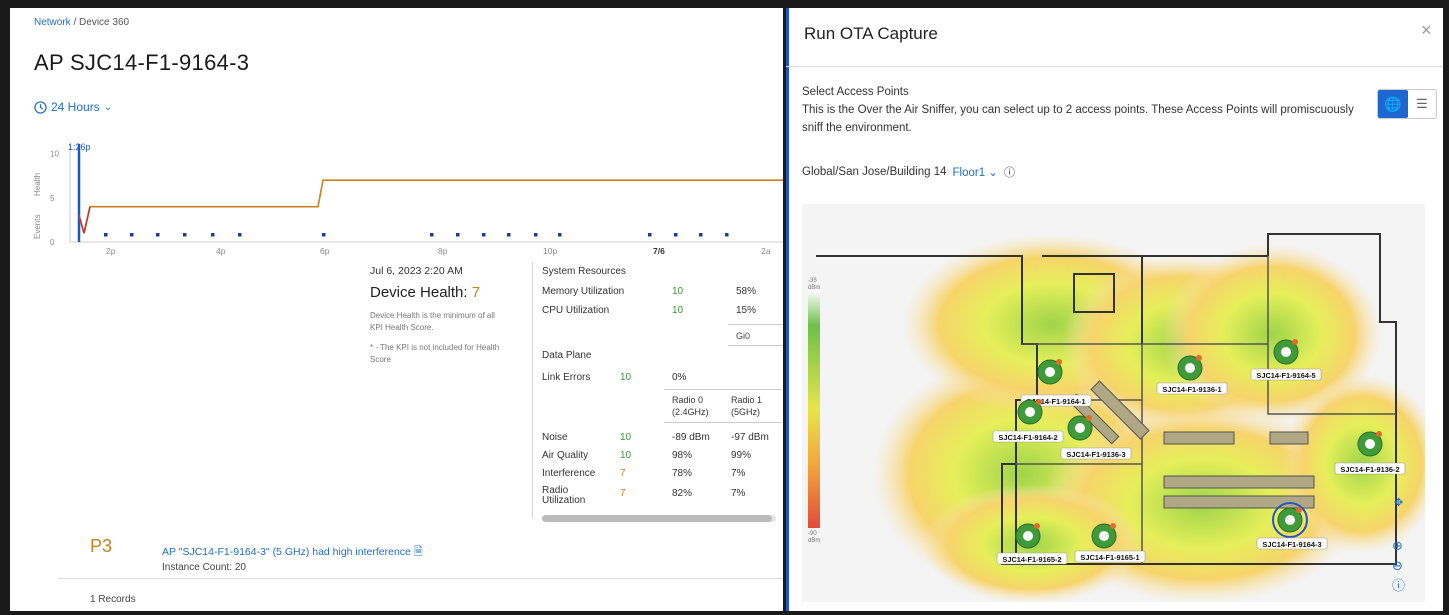 Image resolution: width=1449 pixels, height=615 pixels. Describe the element at coordinates (1426, 30) in the screenshot. I see `close-icon: ×` at that location.